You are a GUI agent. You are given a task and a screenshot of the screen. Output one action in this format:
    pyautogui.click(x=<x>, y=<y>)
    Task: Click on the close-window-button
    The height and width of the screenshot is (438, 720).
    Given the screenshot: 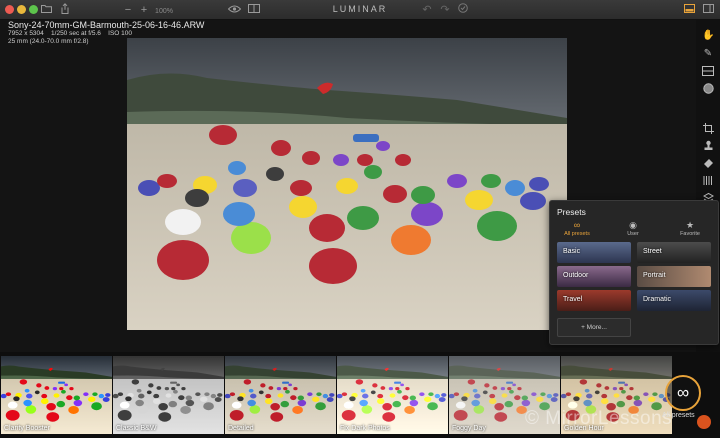 What is the action you would take?
    pyautogui.click(x=9, y=9)
    